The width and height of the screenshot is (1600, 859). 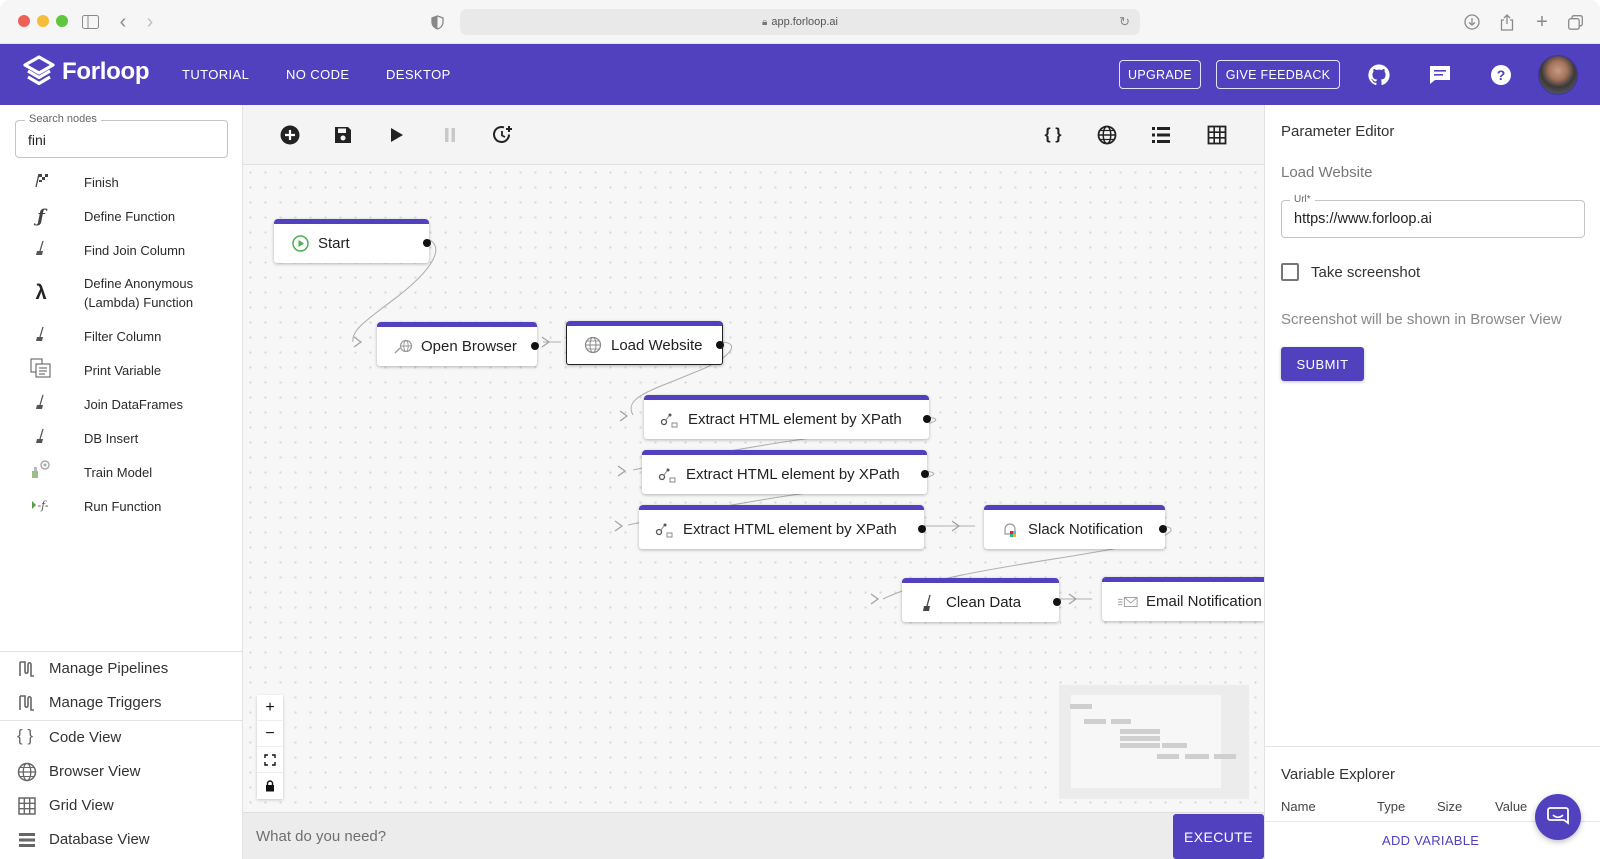 What do you see at coordinates (1161, 135) in the screenshot?
I see `database-view-icon` at bounding box center [1161, 135].